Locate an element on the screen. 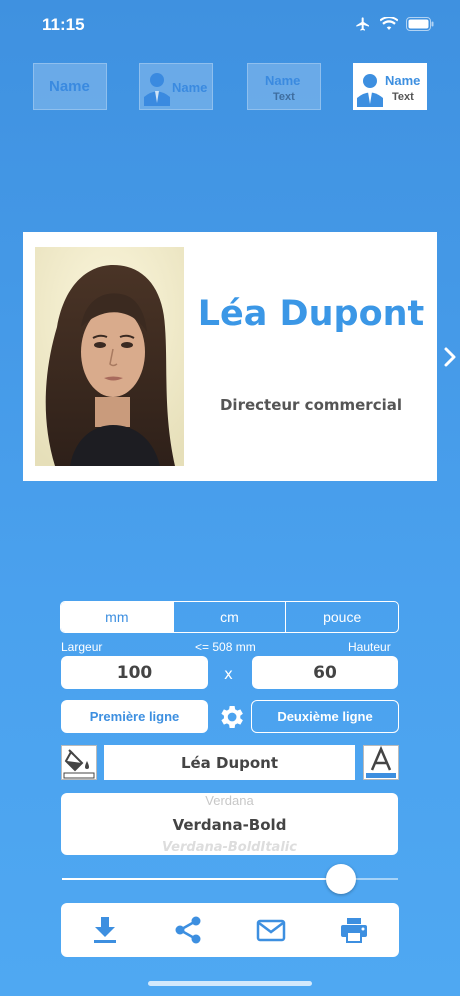 The height and width of the screenshot is (996, 460). download-icon is located at coordinates (105, 930).